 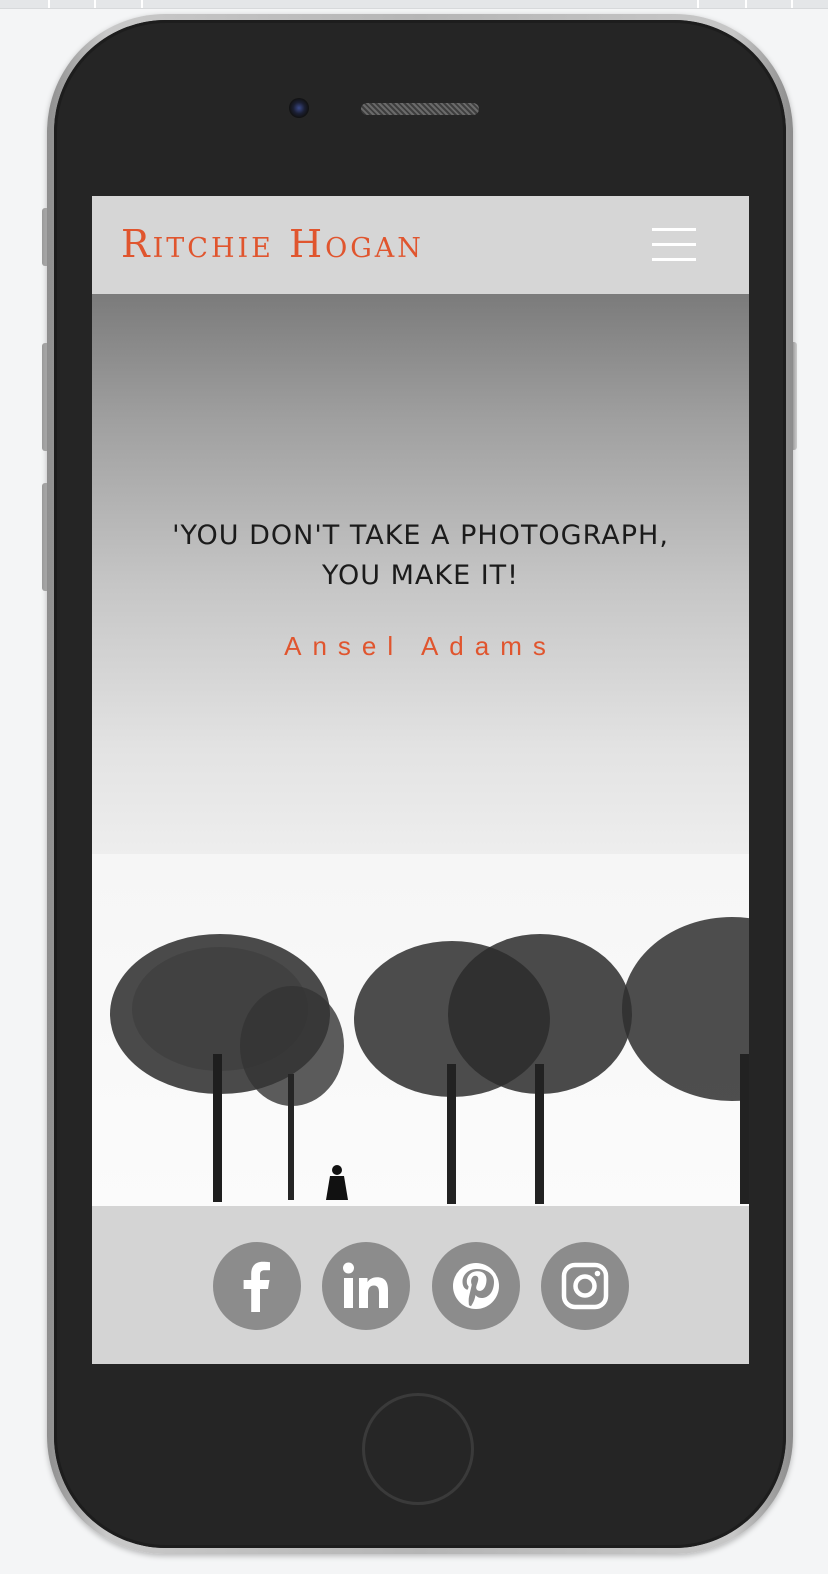 I want to click on hamburger-menu-icon, so click(x=674, y=245).